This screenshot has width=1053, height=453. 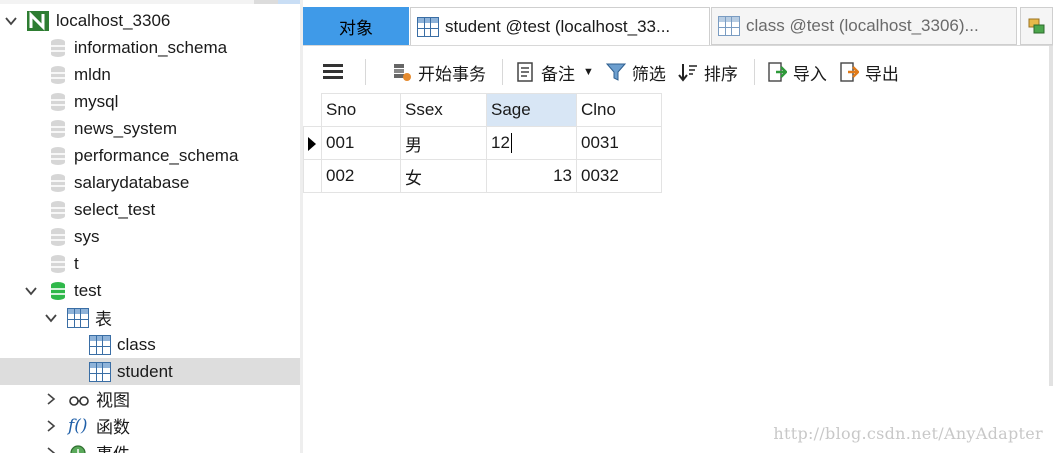 I want to click on tab-objects: 对象, so click(x=356, y=26).